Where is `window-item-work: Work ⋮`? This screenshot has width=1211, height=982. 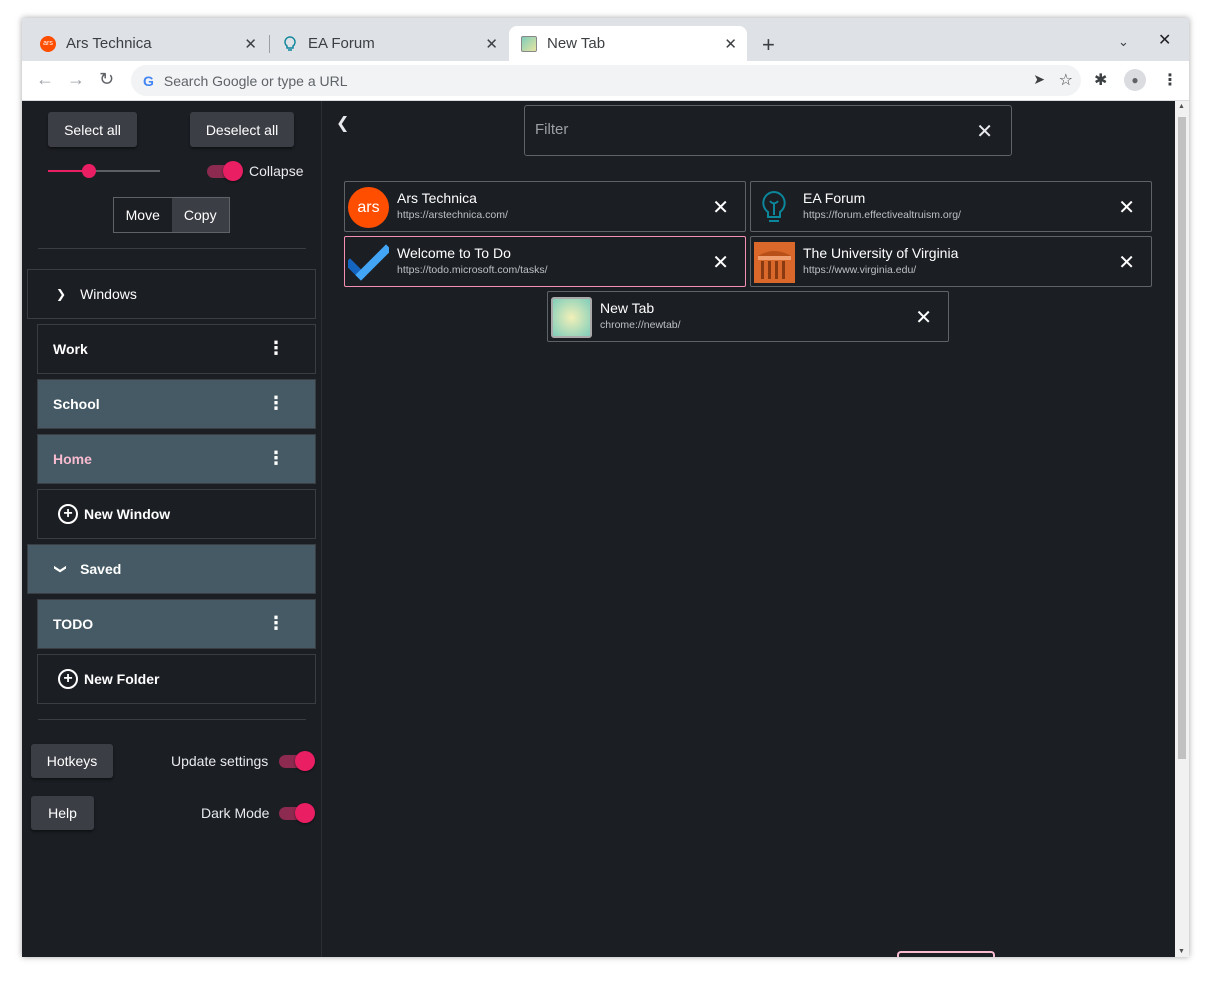
window-item-work: Work ⋮ is located at coordinates (176, 349).